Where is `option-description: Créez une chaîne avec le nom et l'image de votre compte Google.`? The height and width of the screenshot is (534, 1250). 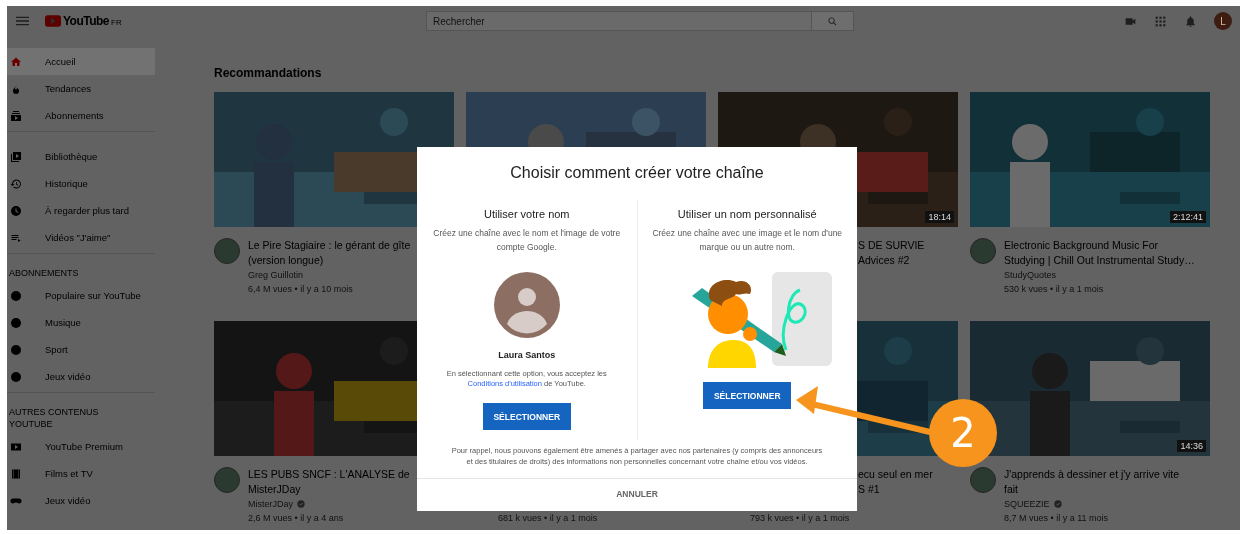 option-description: Créez une chaîne avec le nom et l'image de votre compte Google. is located at coordinates (527, 240).